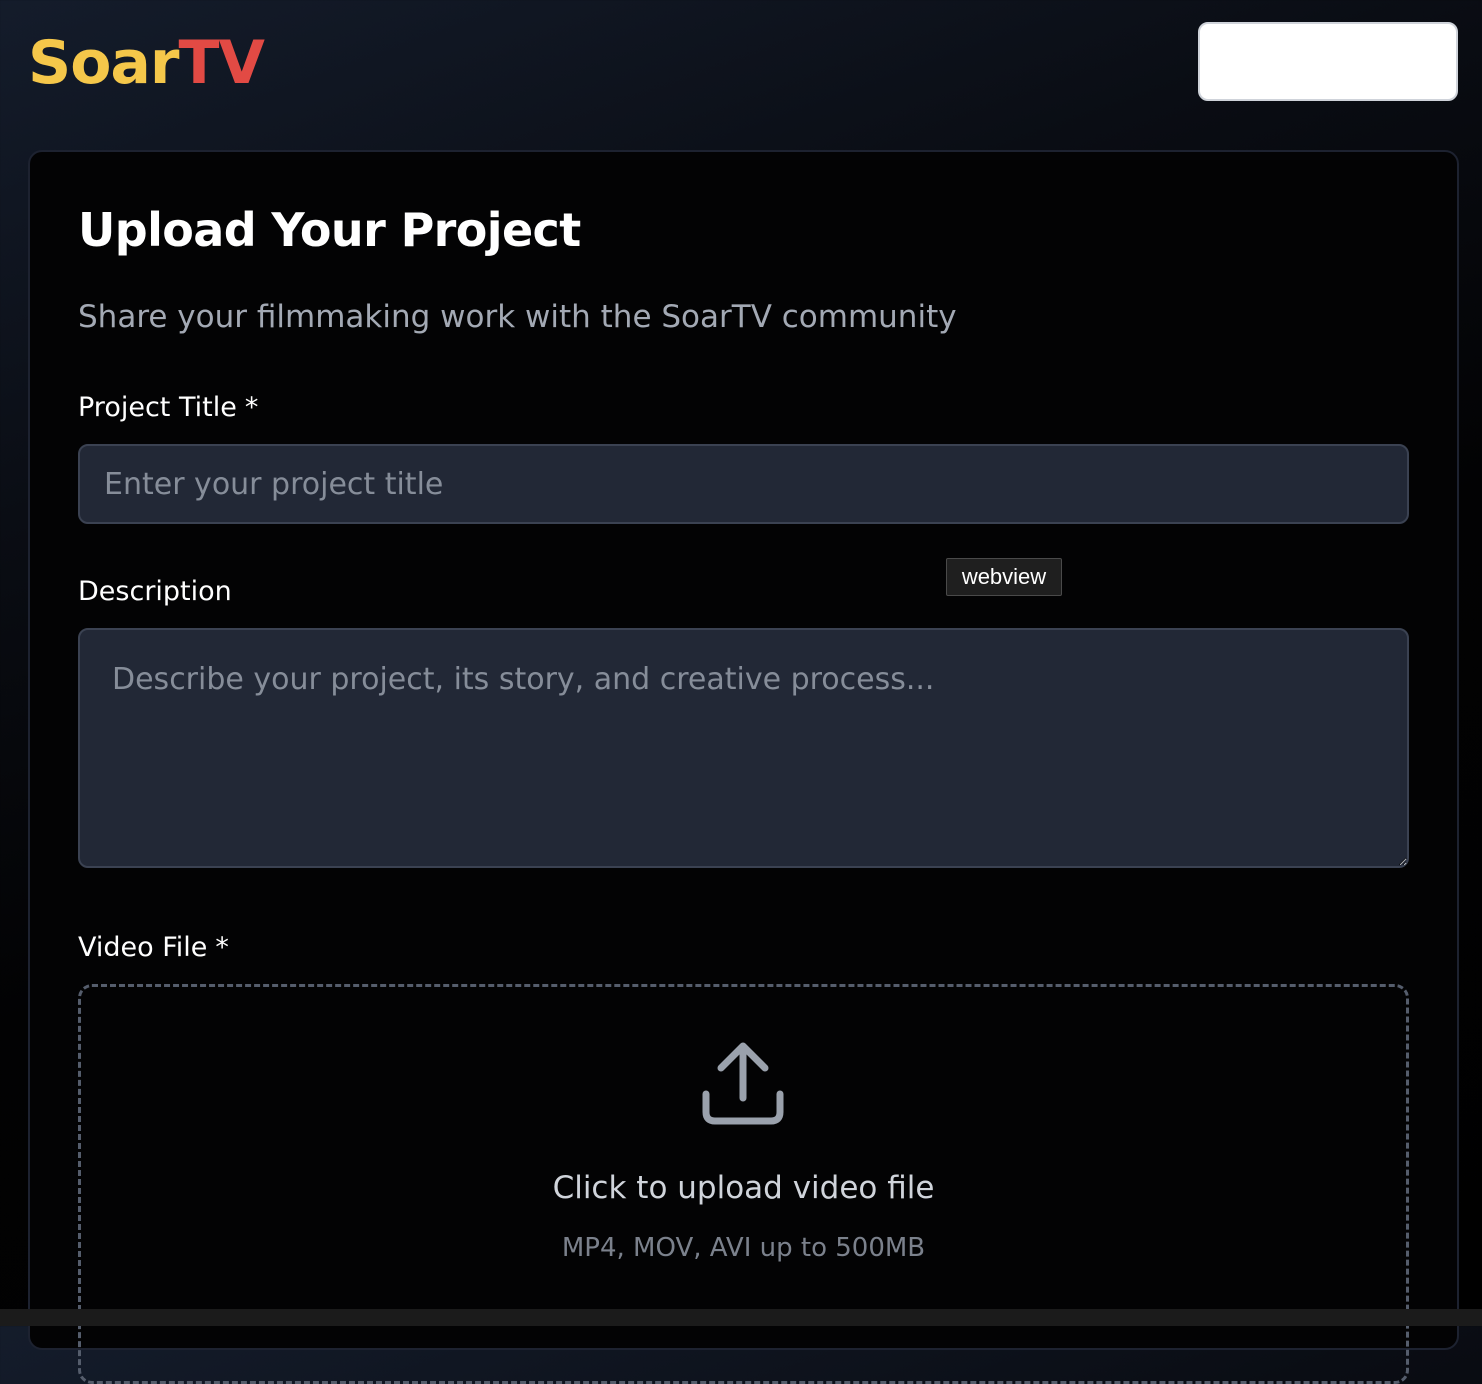 The image size is (1482, 1384). Describe the element at coordinates (743, 1083) in the screenshot. I see `upload-icon` at that location.